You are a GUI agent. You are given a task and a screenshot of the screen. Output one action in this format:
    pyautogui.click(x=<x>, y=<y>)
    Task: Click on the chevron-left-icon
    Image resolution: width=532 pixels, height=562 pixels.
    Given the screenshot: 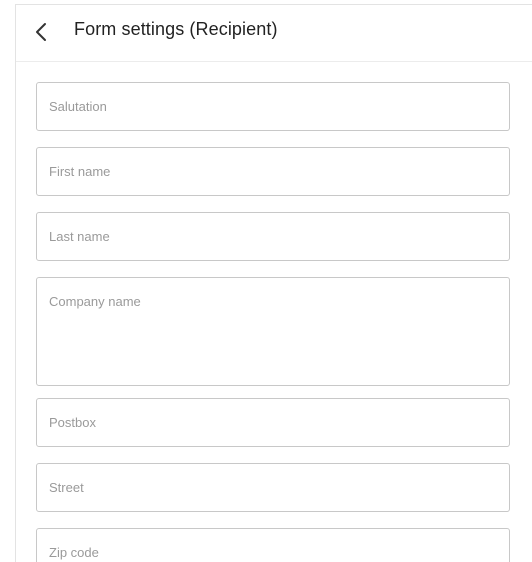 What is the action you would take?
    pyautogui.click(x=41, y=32)
    